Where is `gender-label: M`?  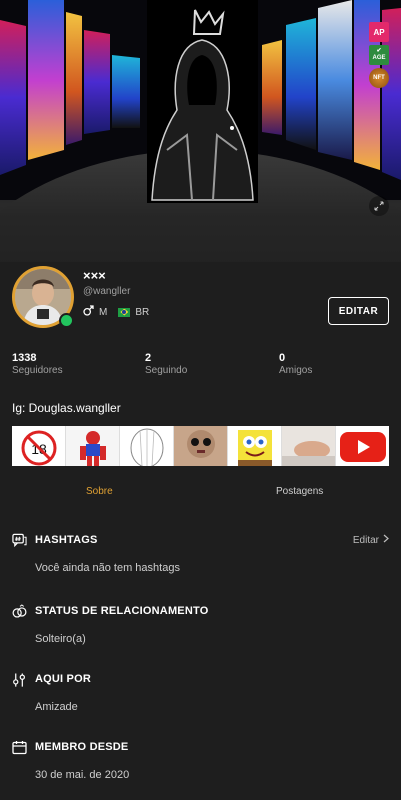 gender-label: M is located at coordinates (103, 312).